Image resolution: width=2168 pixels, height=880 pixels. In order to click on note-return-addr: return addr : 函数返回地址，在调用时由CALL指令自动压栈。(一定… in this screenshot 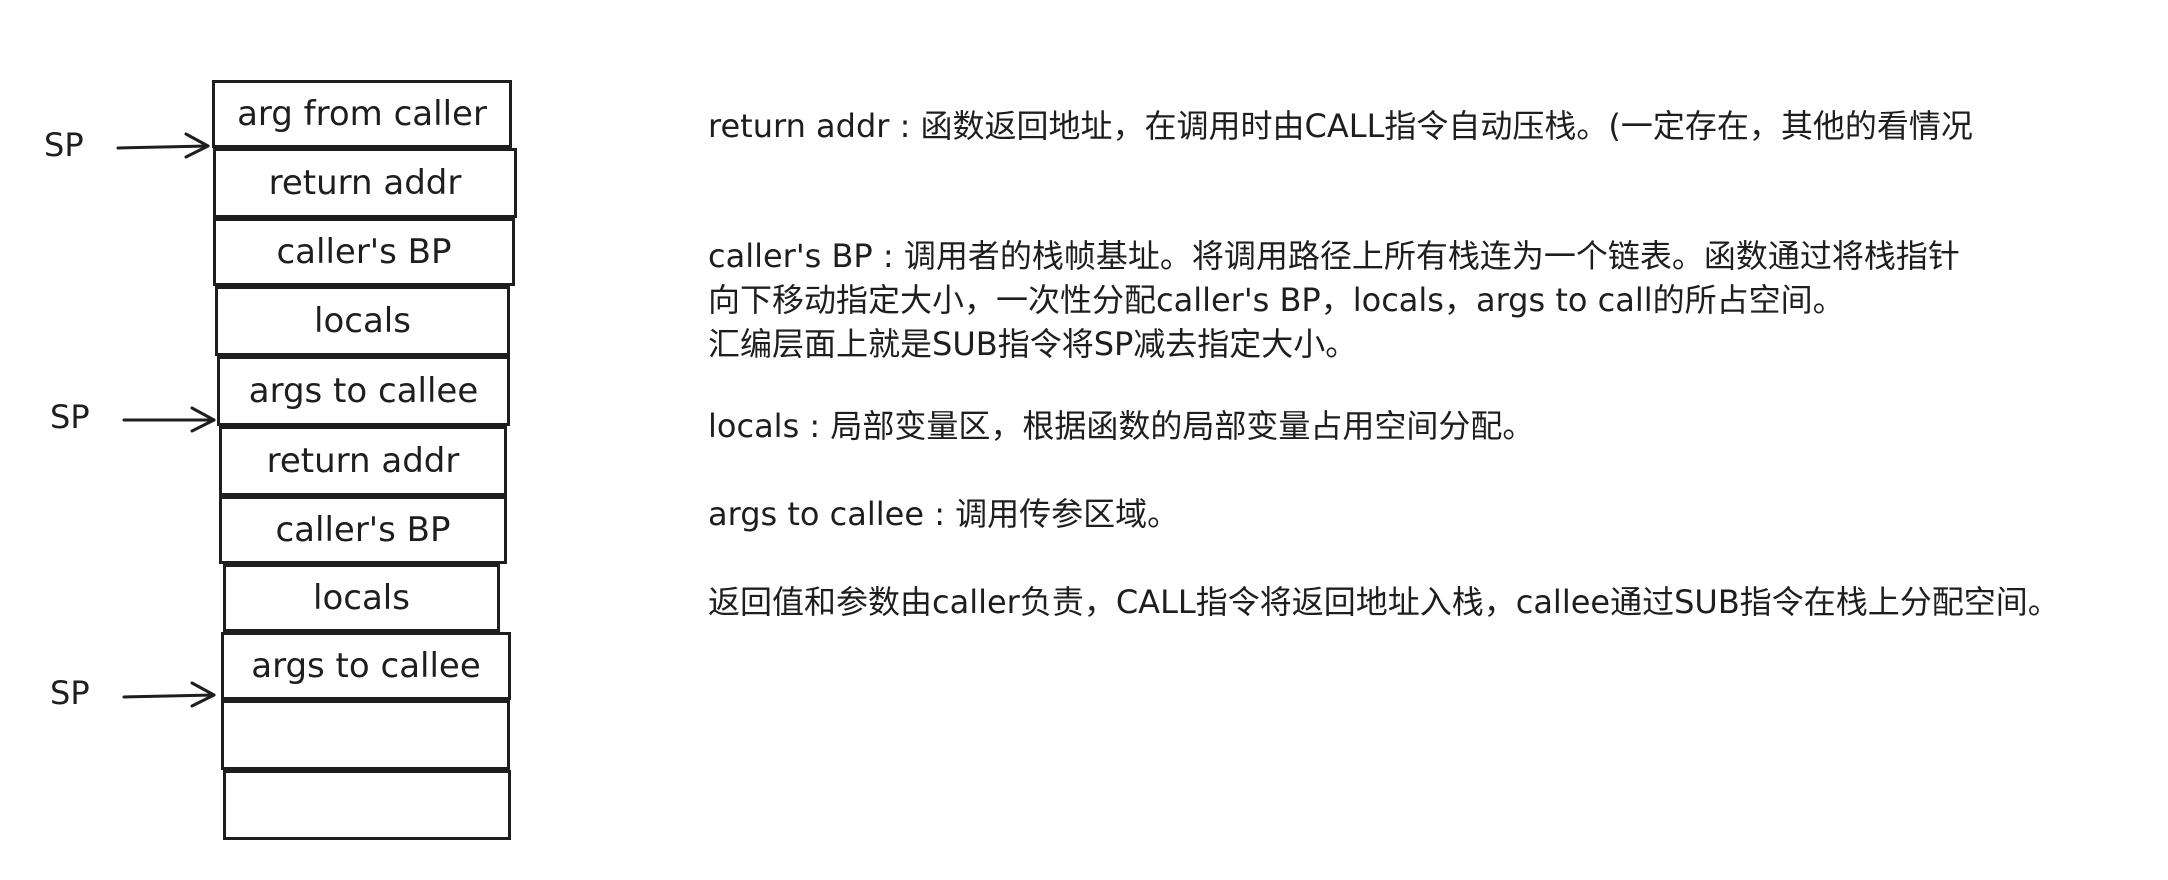, I will do `click(1340, 126)`.